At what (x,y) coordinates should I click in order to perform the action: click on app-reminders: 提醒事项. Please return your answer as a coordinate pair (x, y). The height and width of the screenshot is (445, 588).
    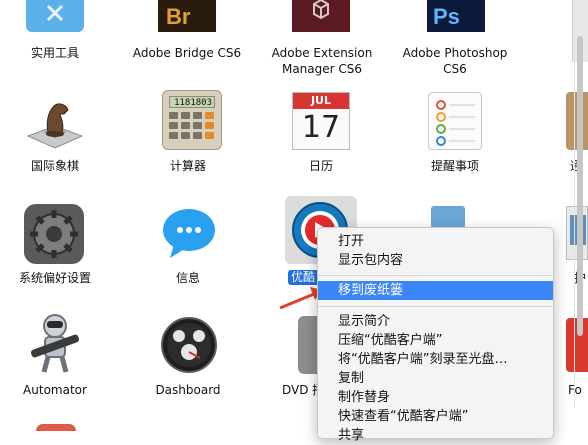
    Looking at the image, I should click on (455, 166).